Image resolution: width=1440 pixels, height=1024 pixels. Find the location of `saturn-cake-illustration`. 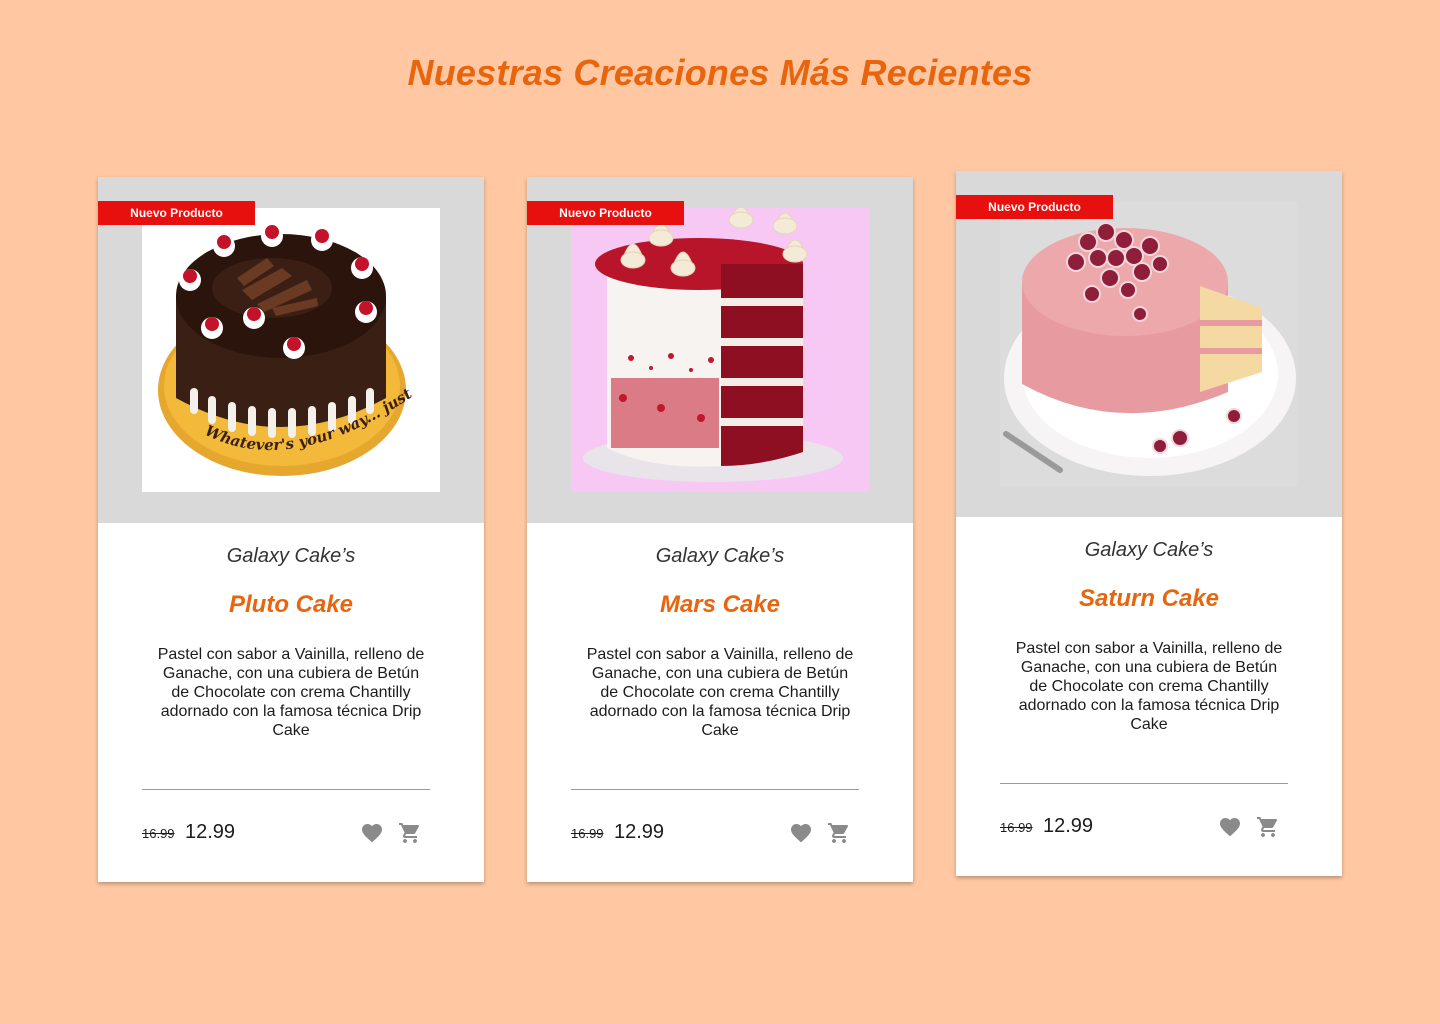

saturn-cake-illustration is located at coordinates (1149, 344).